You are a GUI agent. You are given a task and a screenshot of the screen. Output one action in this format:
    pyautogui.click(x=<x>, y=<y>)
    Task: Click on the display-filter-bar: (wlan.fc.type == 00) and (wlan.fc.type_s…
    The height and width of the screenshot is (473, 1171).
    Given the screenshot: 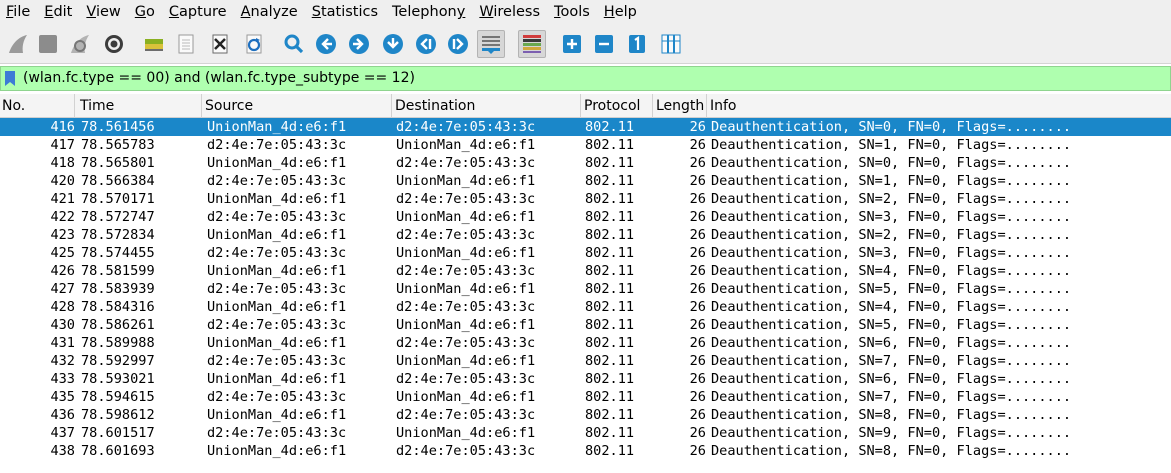 What is the action you would take?
    pyautogui.click(x=585, y=78)
    